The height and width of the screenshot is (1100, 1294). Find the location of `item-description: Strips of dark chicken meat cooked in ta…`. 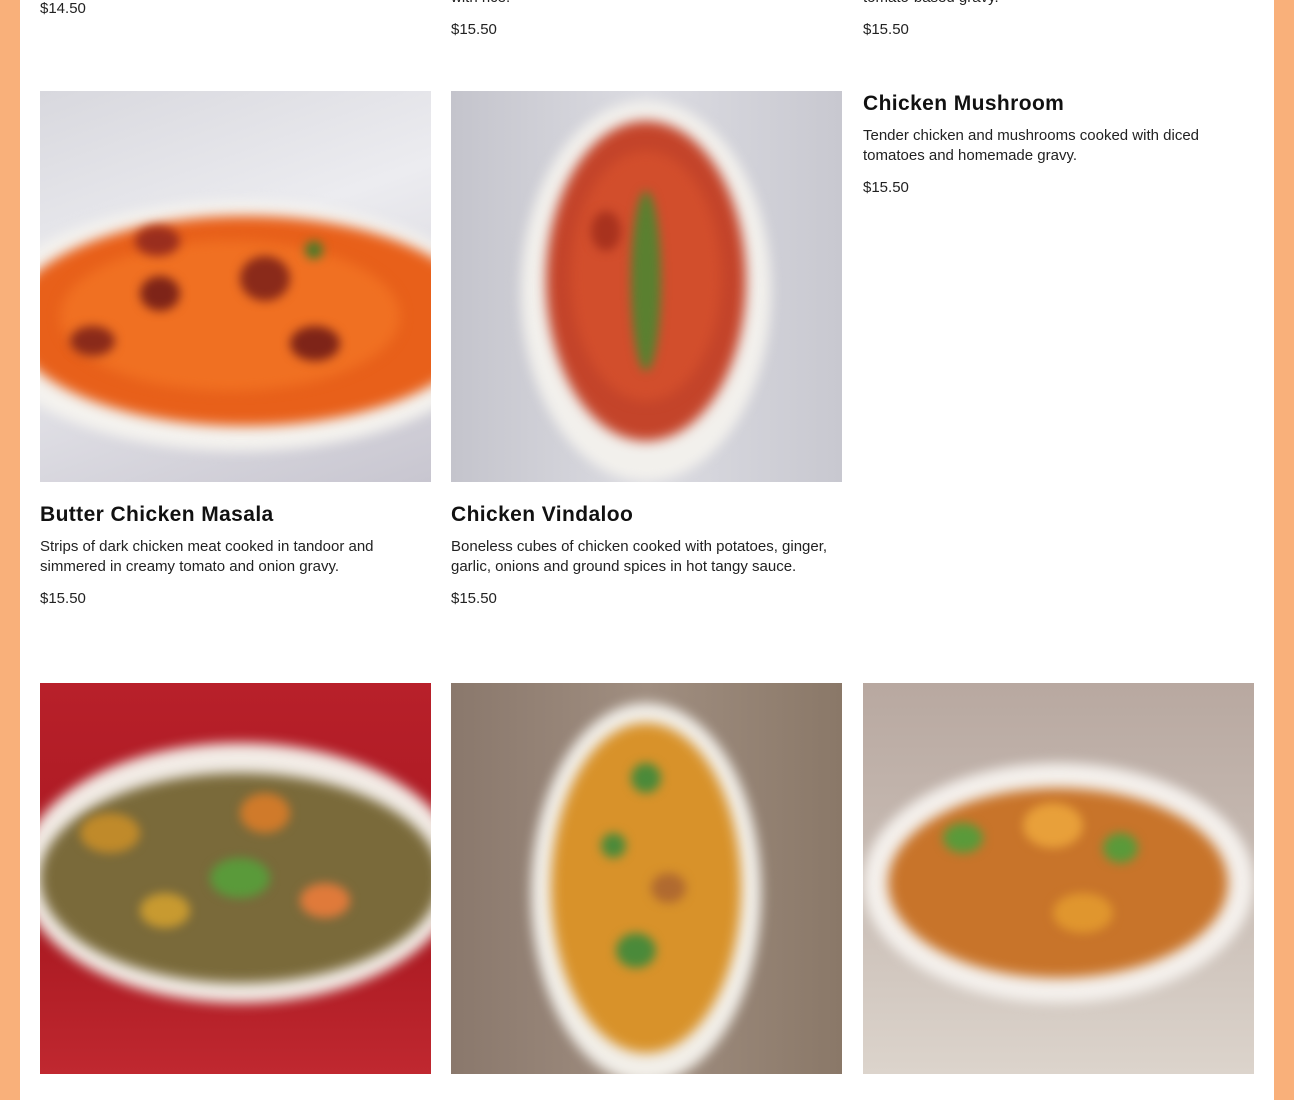

item-description: Strips of dark chicken meat cooked in ta… is located at coordinates (207, 556).